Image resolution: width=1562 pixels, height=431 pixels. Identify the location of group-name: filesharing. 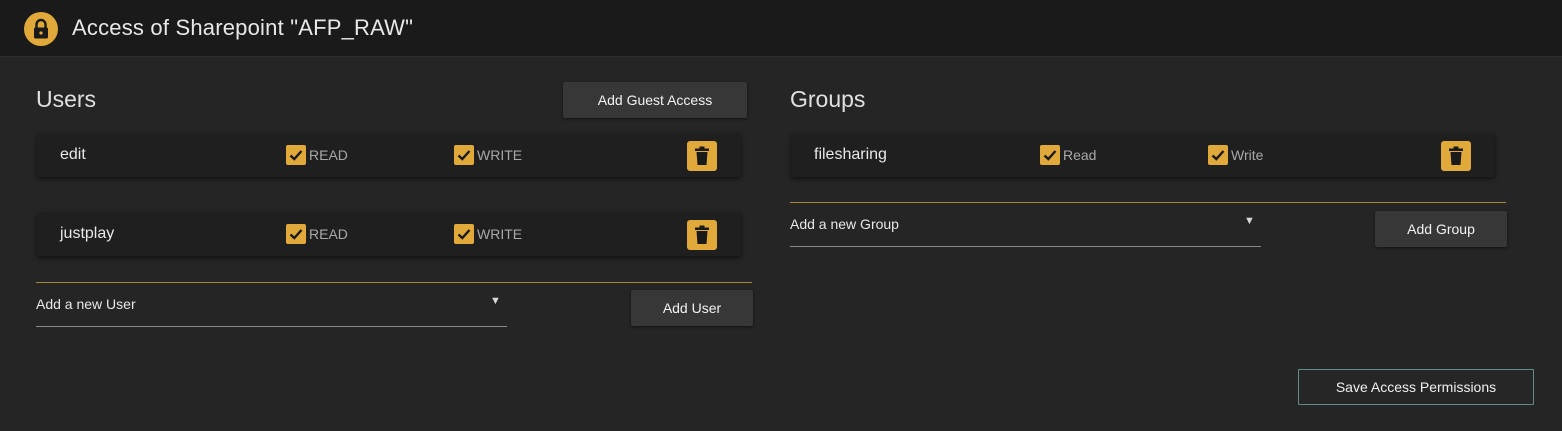
(850, 154).